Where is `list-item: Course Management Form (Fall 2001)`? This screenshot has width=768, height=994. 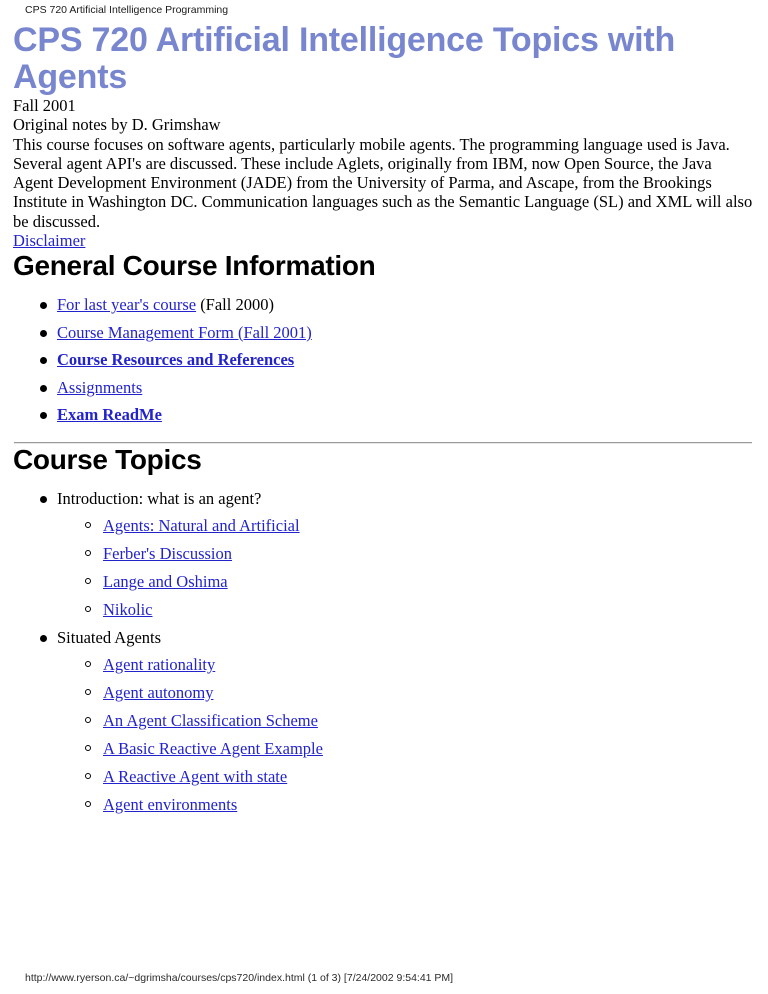
list-item: Course Management Form (Fall 2001) is located at coordinates (383, 332).